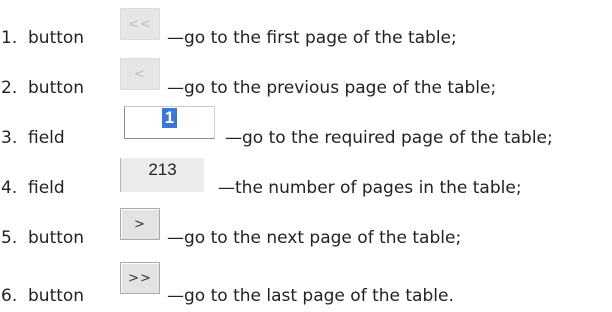 This screenshot has height=312, width=612. What do you see at coordinates (332, 88) in the screenshot?
I see `item-description: —go to the previous page of the table;` at bounding box center [332, 88].